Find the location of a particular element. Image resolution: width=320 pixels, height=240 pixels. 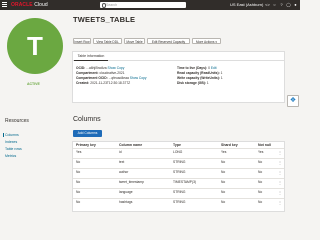

insert-row-button: Insert Row is located at coordinates (82, 41).